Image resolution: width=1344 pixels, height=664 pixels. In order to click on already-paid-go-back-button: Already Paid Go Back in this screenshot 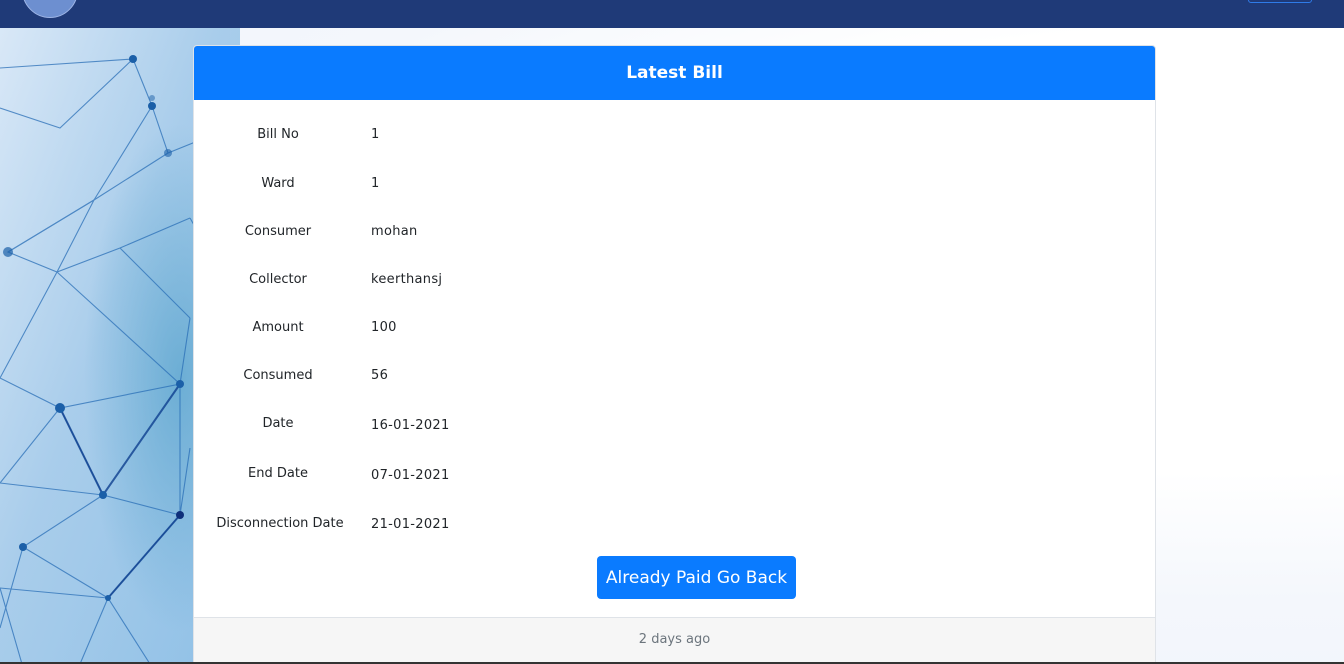, I will do `click(696, 577)`.